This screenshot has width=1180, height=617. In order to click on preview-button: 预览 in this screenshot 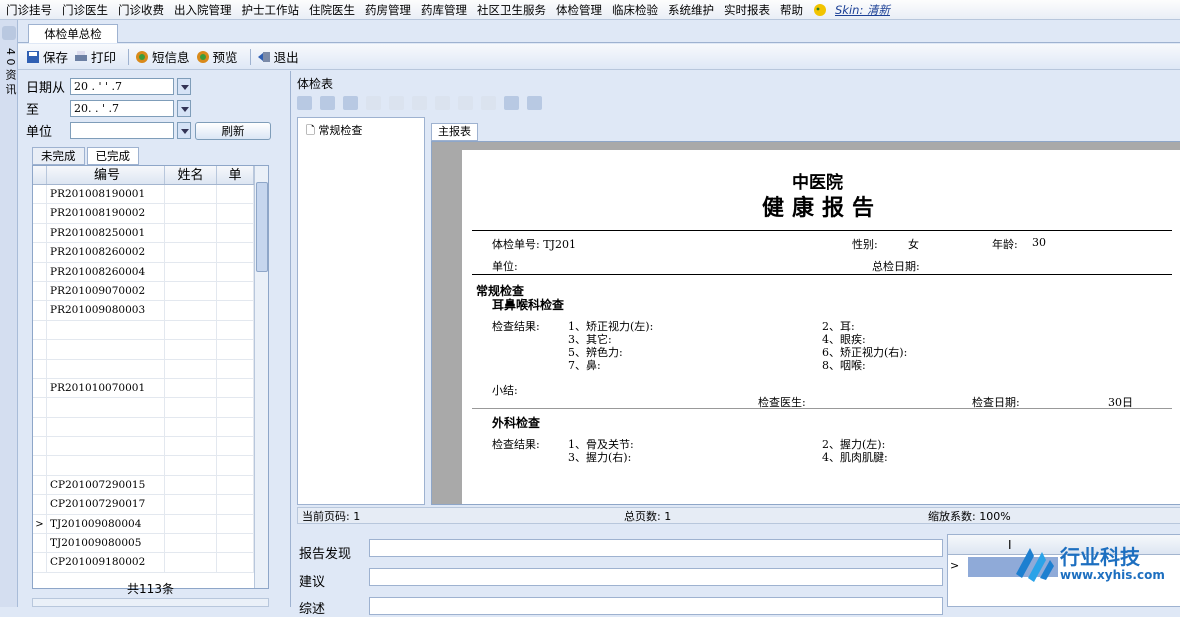, I will do `click(217, 56)`.